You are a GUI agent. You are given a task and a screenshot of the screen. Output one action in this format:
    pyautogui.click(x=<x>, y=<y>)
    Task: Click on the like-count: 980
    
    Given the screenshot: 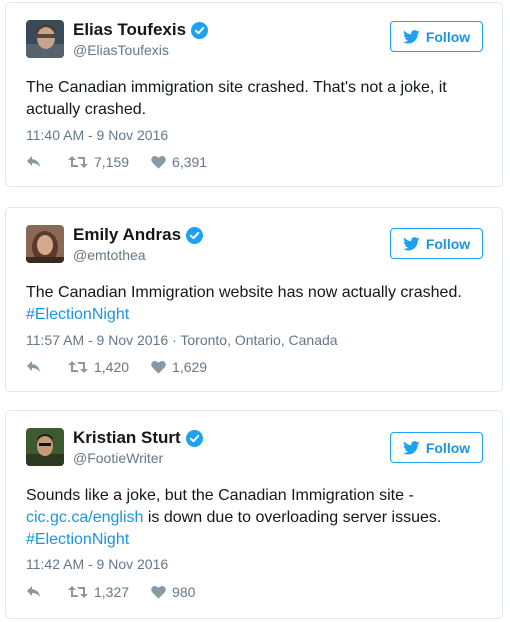 What is the action you would take?
    pyautogui.click(x=184, y=592)
    